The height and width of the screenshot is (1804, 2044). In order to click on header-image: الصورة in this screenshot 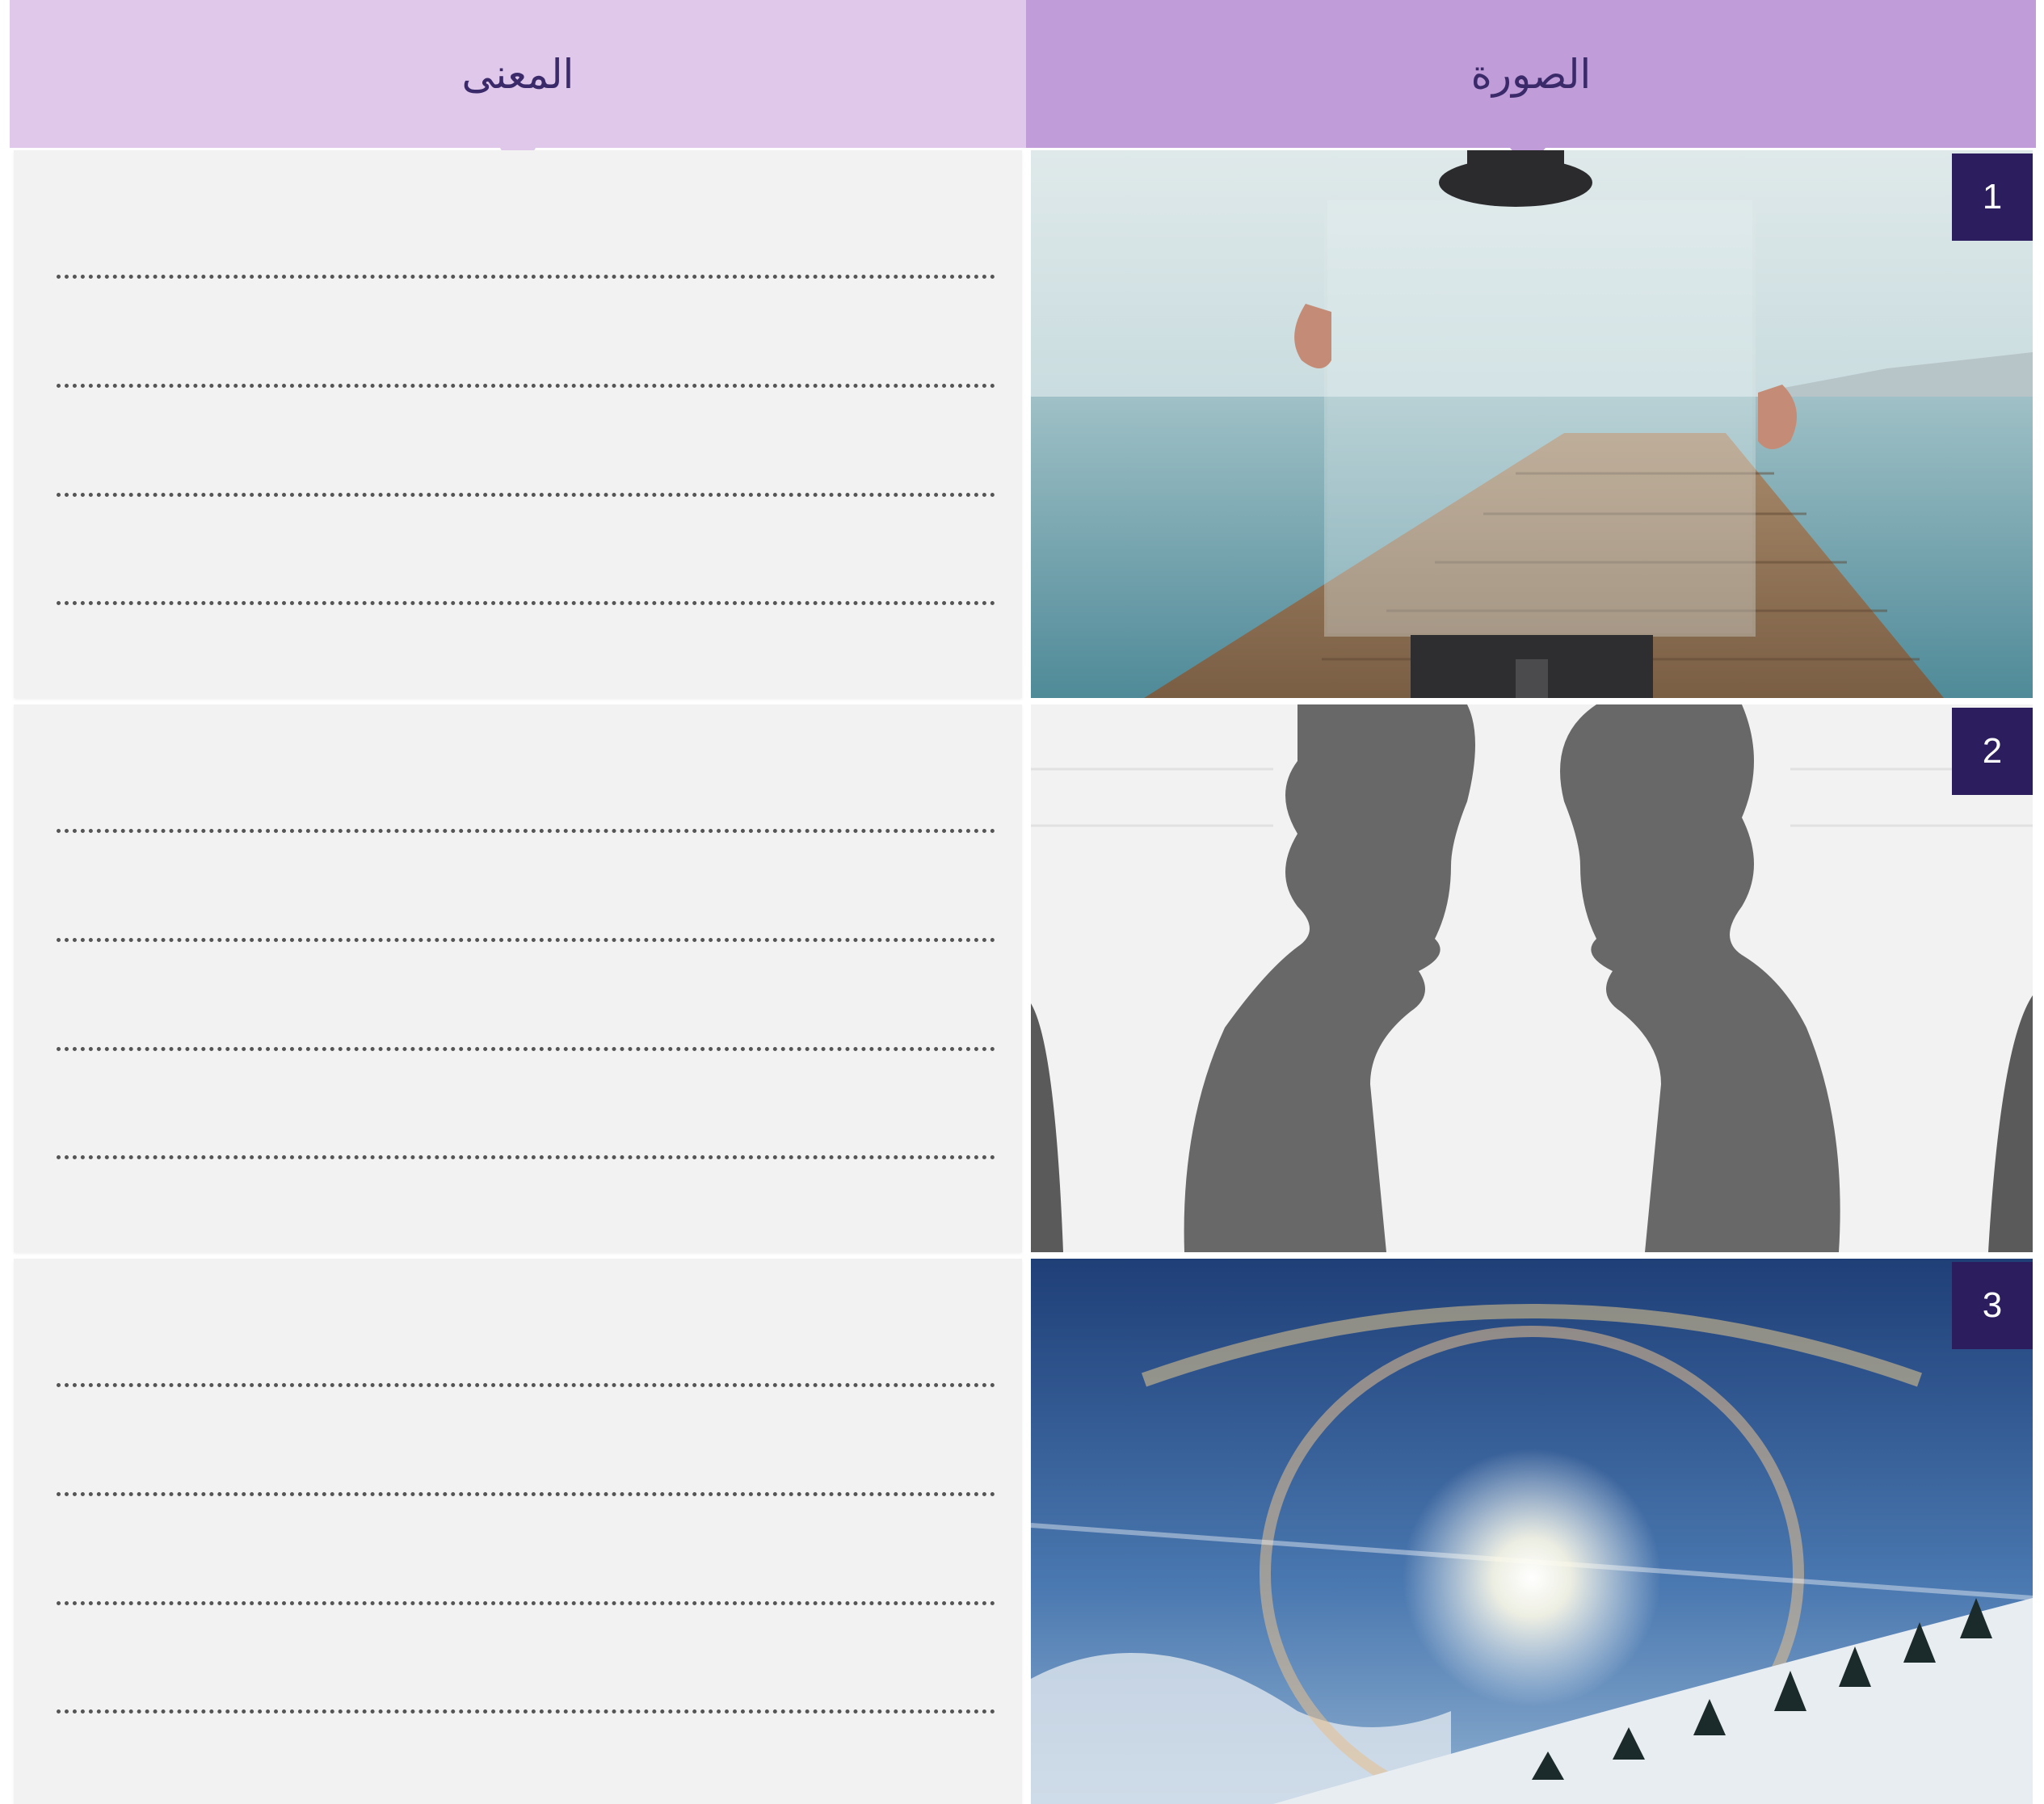, I will do `click(1531, 74)`.